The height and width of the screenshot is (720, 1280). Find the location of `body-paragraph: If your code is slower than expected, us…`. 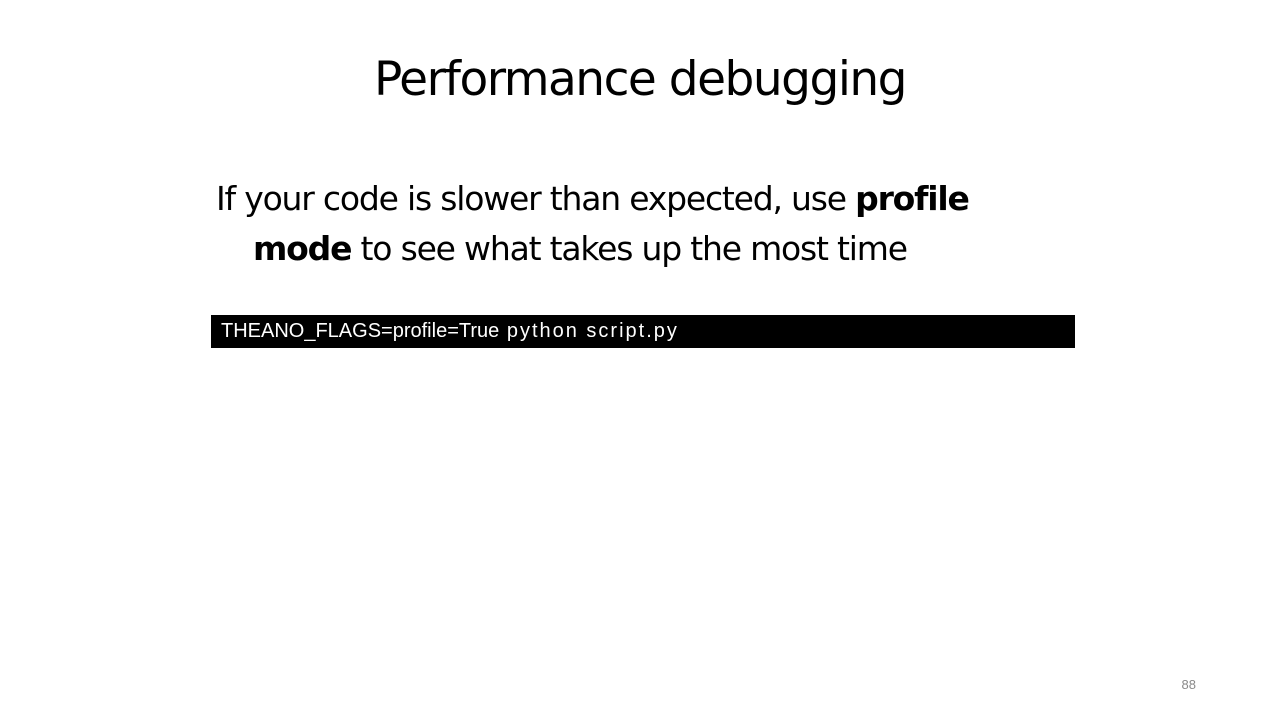

body-paragraph: If your code is slower than expected, us… is located at coordinates (646, 224).